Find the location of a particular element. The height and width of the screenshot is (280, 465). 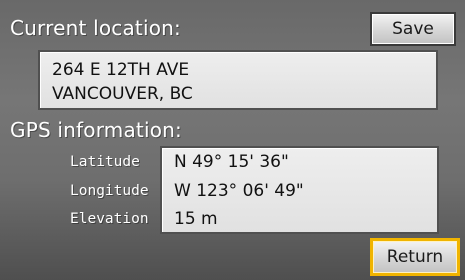

elevation-label: Elevation is located at coordinates (109, 219).